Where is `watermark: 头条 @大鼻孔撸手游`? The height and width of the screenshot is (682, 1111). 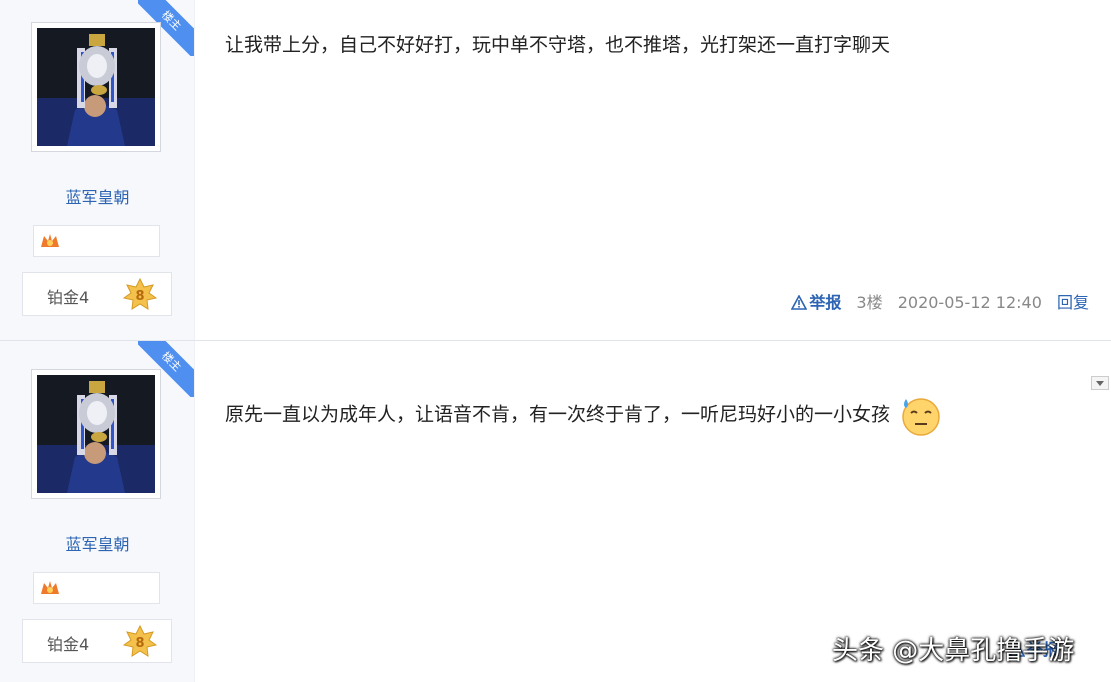
watermark: 头条 @大鼻孔撸手游 is located at coordinates (953, 651).